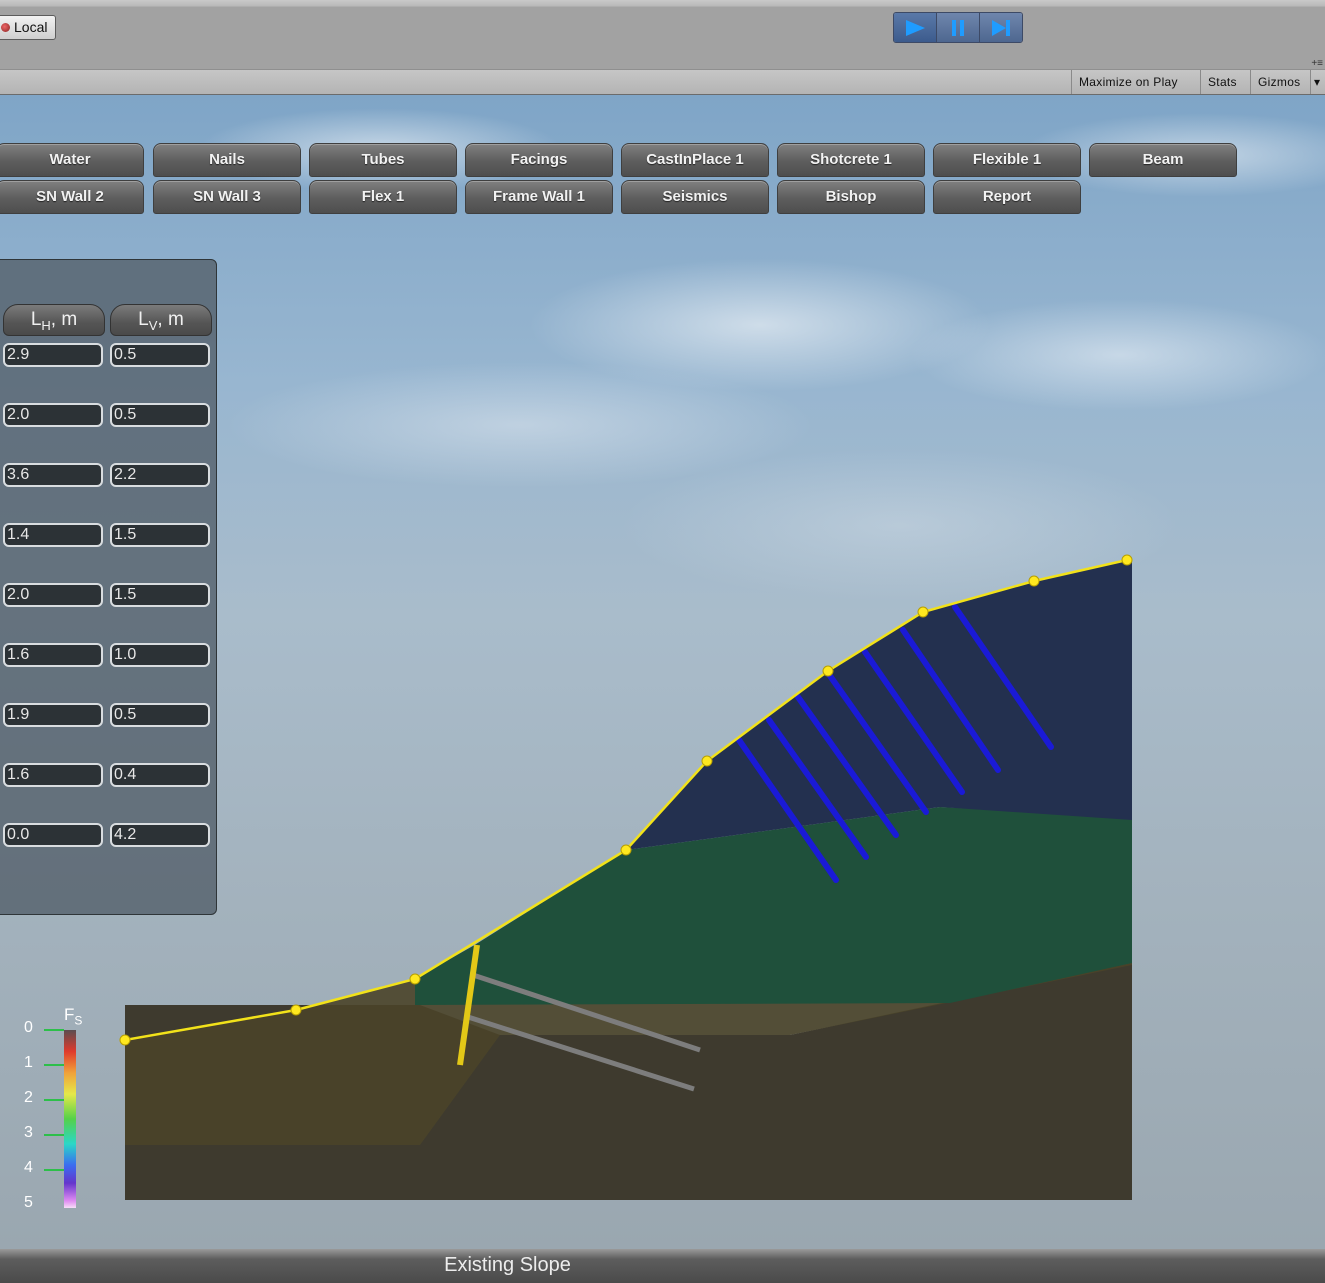 The height and width of the screenshot is (1283, 1325). I want to click on fs-color-scale, so click(70, 1119).